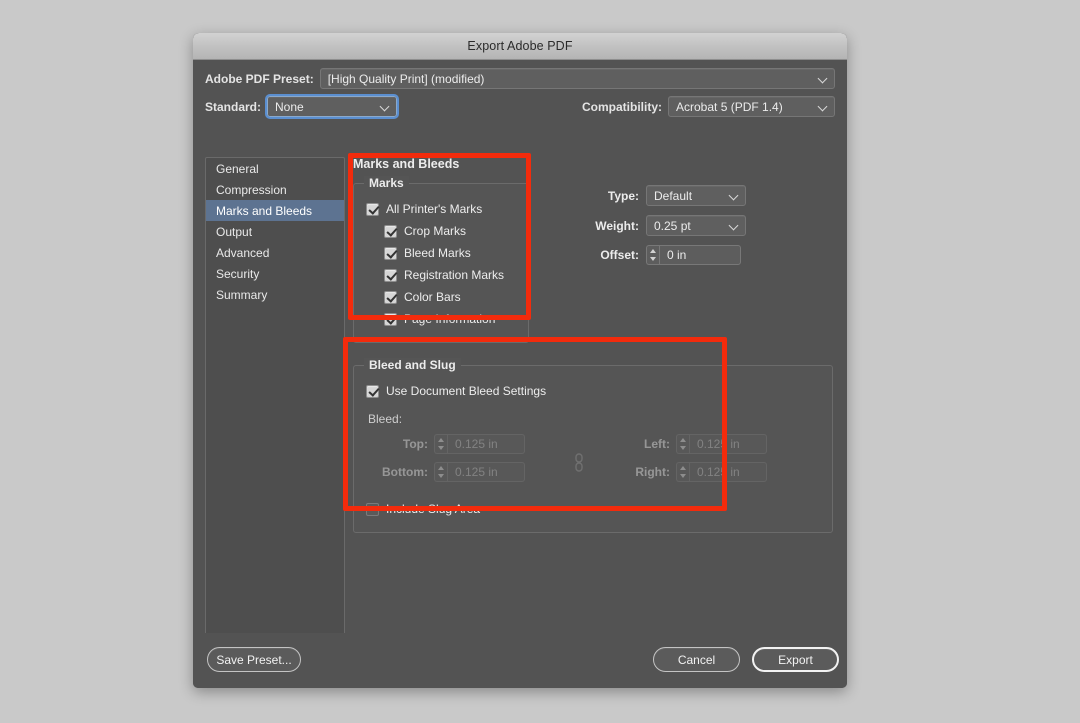 This screenshot has height=723, width=1080. What do you see at coordinates (440, 472) in the screenshot?
I see `bleed-bottom-stepper` at bounding box center [440, 472].